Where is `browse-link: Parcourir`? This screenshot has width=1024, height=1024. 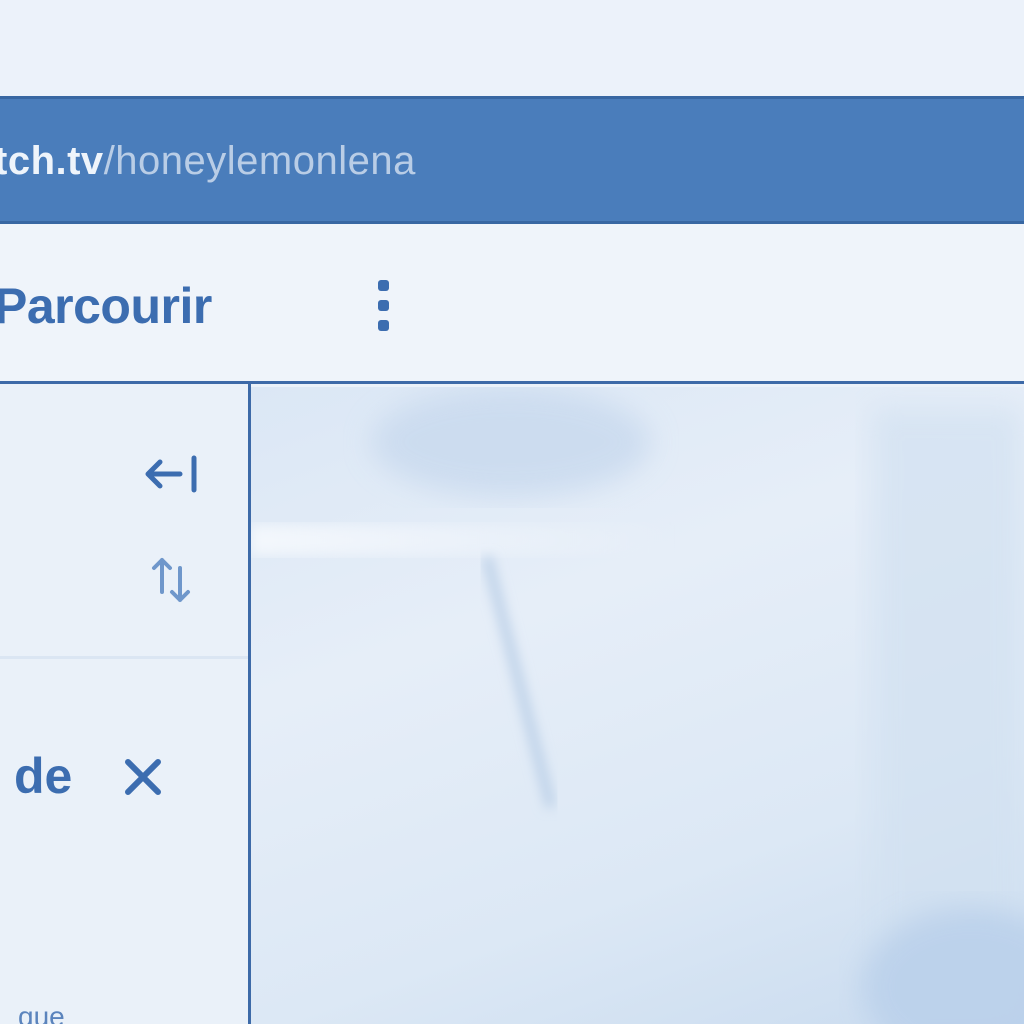
browse-link: Parcourir is located at coordinates (106, 306).